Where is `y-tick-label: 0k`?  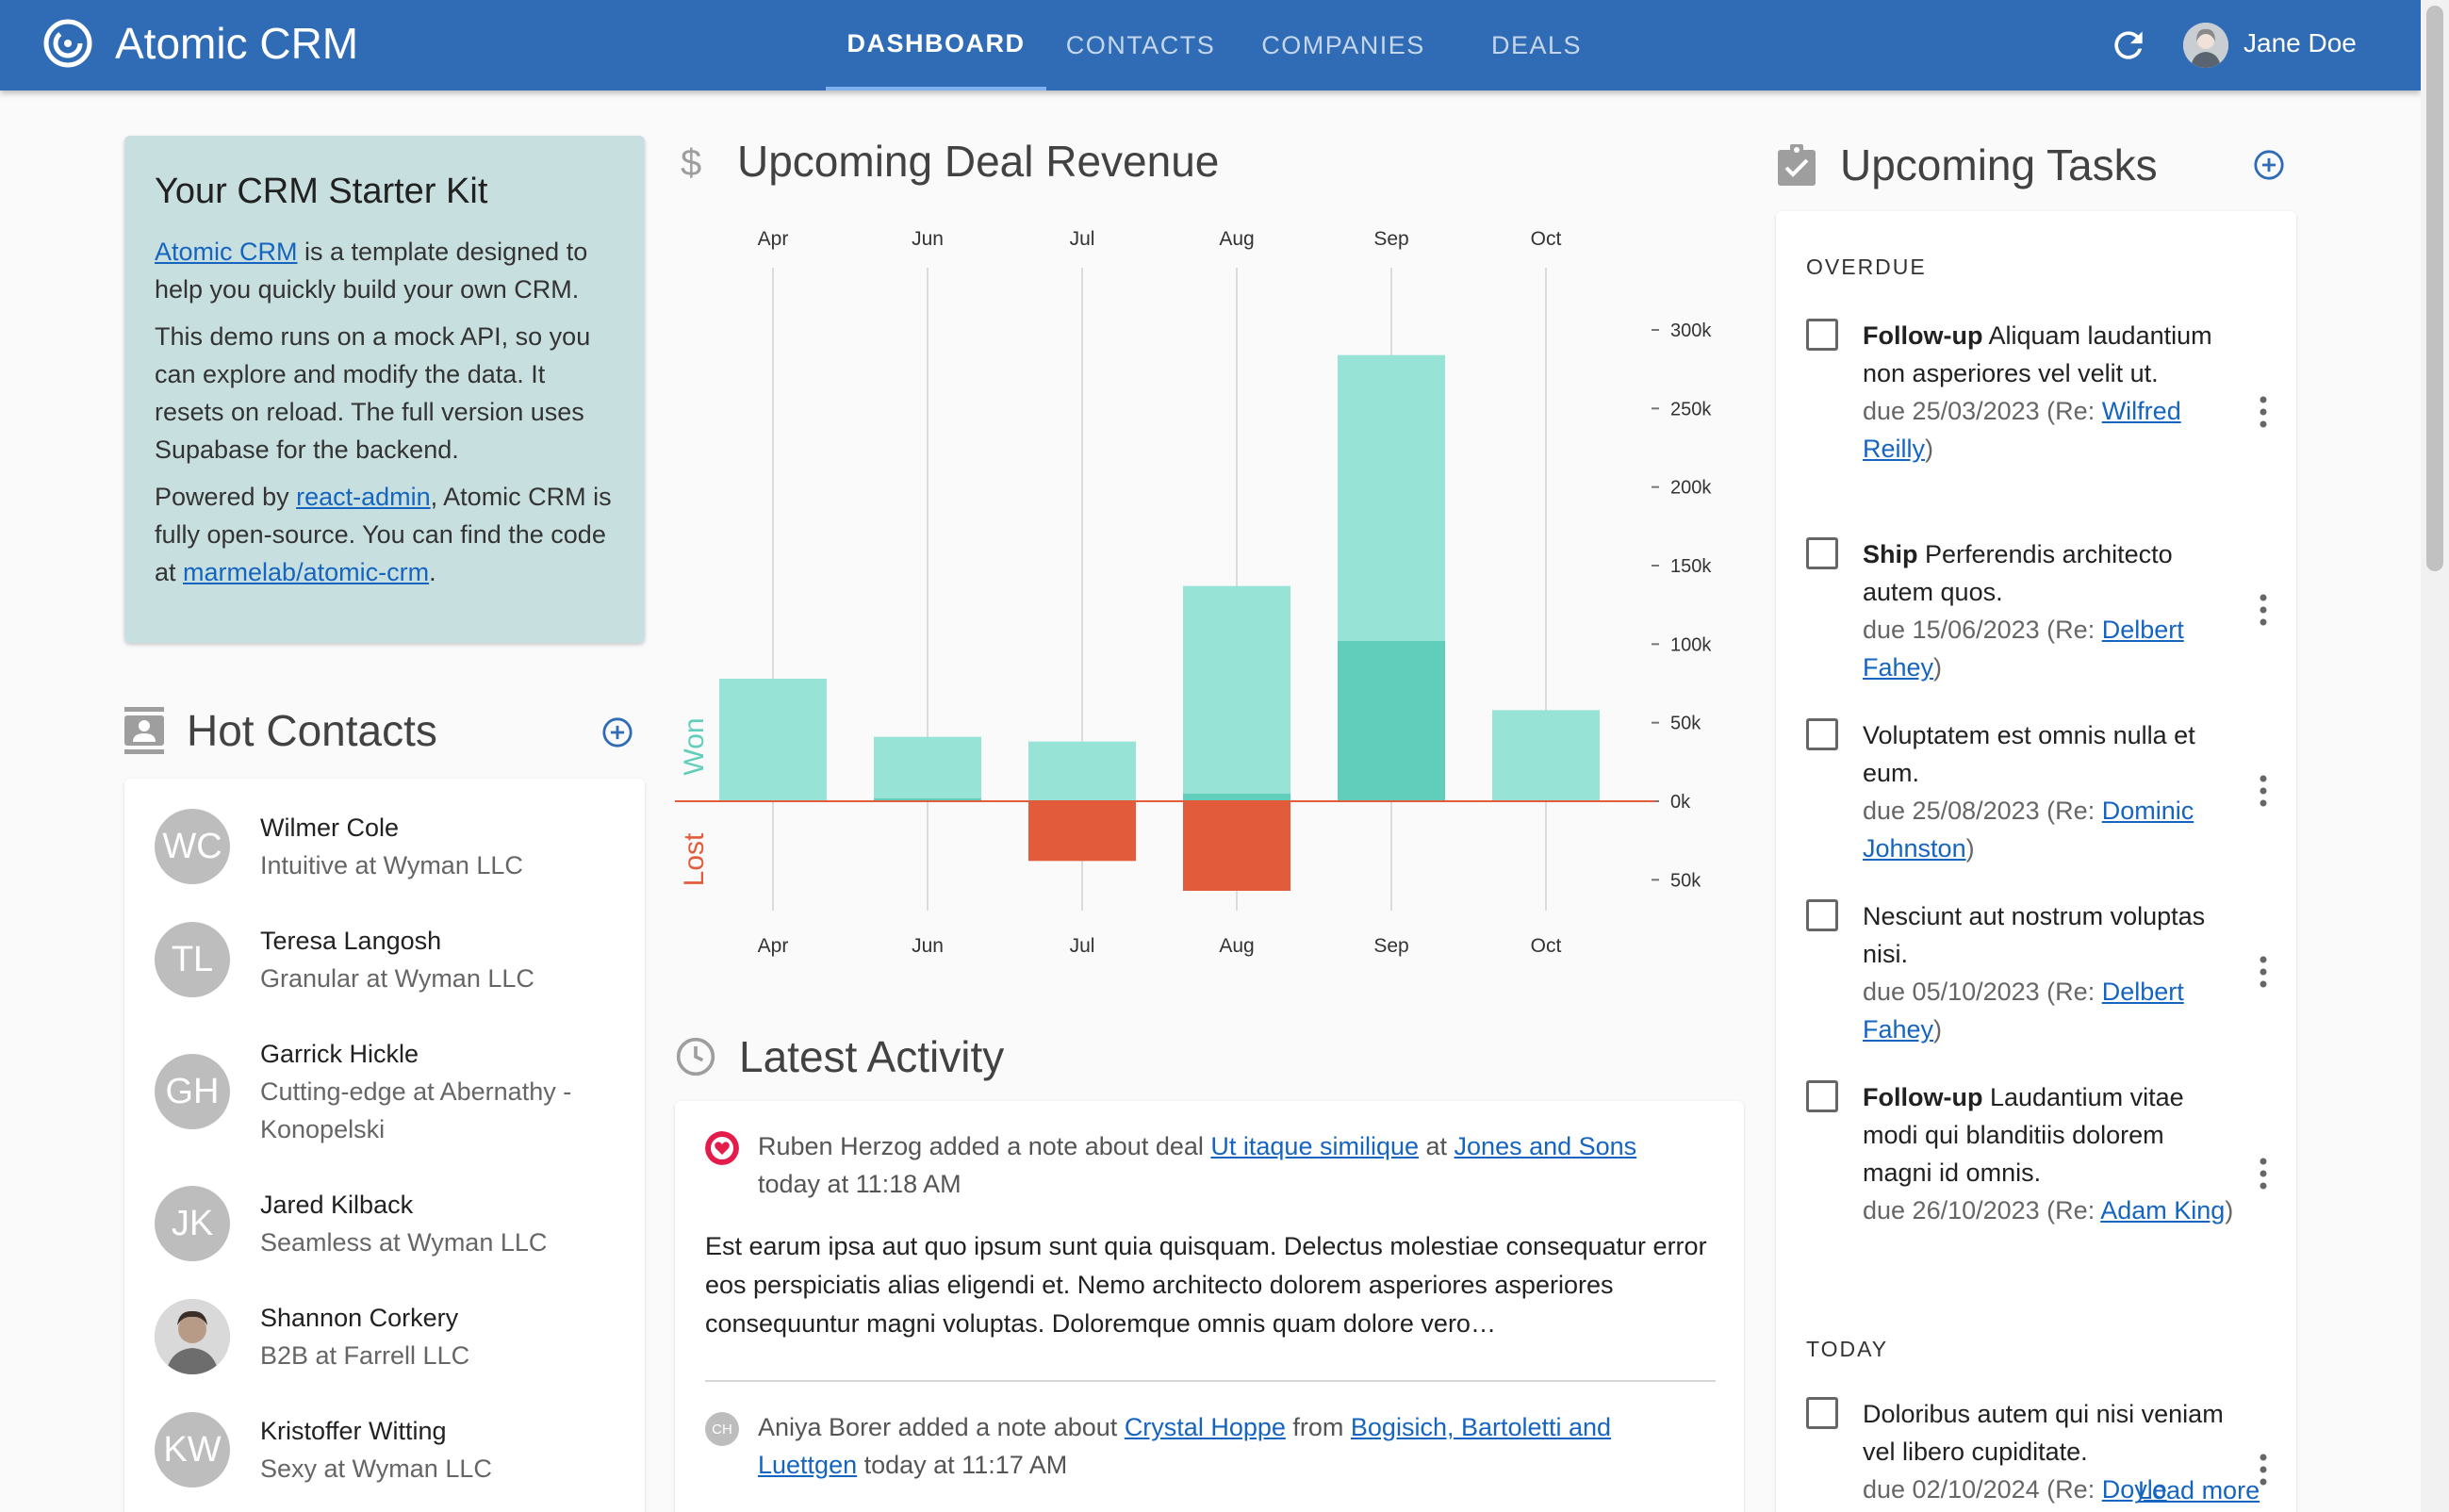 y-tick-label: 0k is located at coordinates (1680, 803).